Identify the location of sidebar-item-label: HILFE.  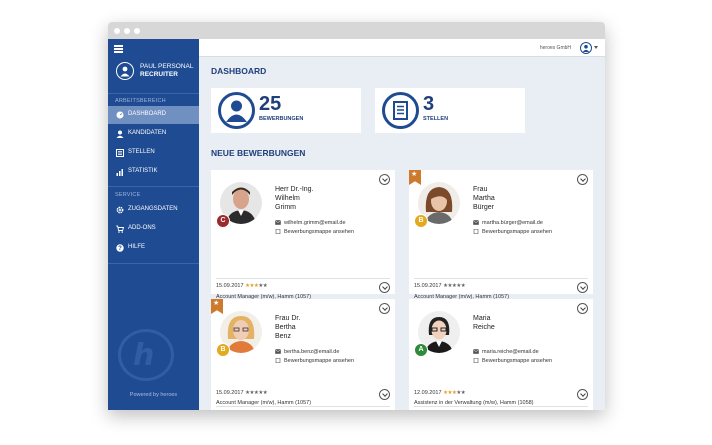
(137, 247).